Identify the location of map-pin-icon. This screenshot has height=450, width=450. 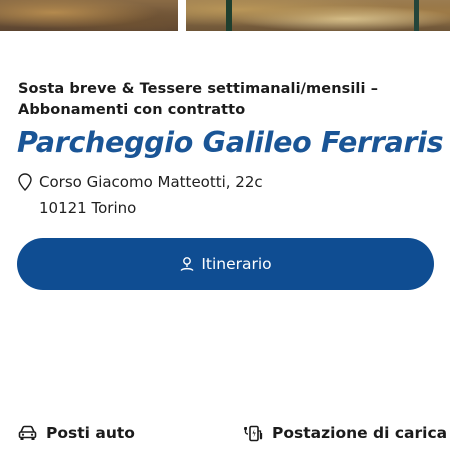
(25, 182).